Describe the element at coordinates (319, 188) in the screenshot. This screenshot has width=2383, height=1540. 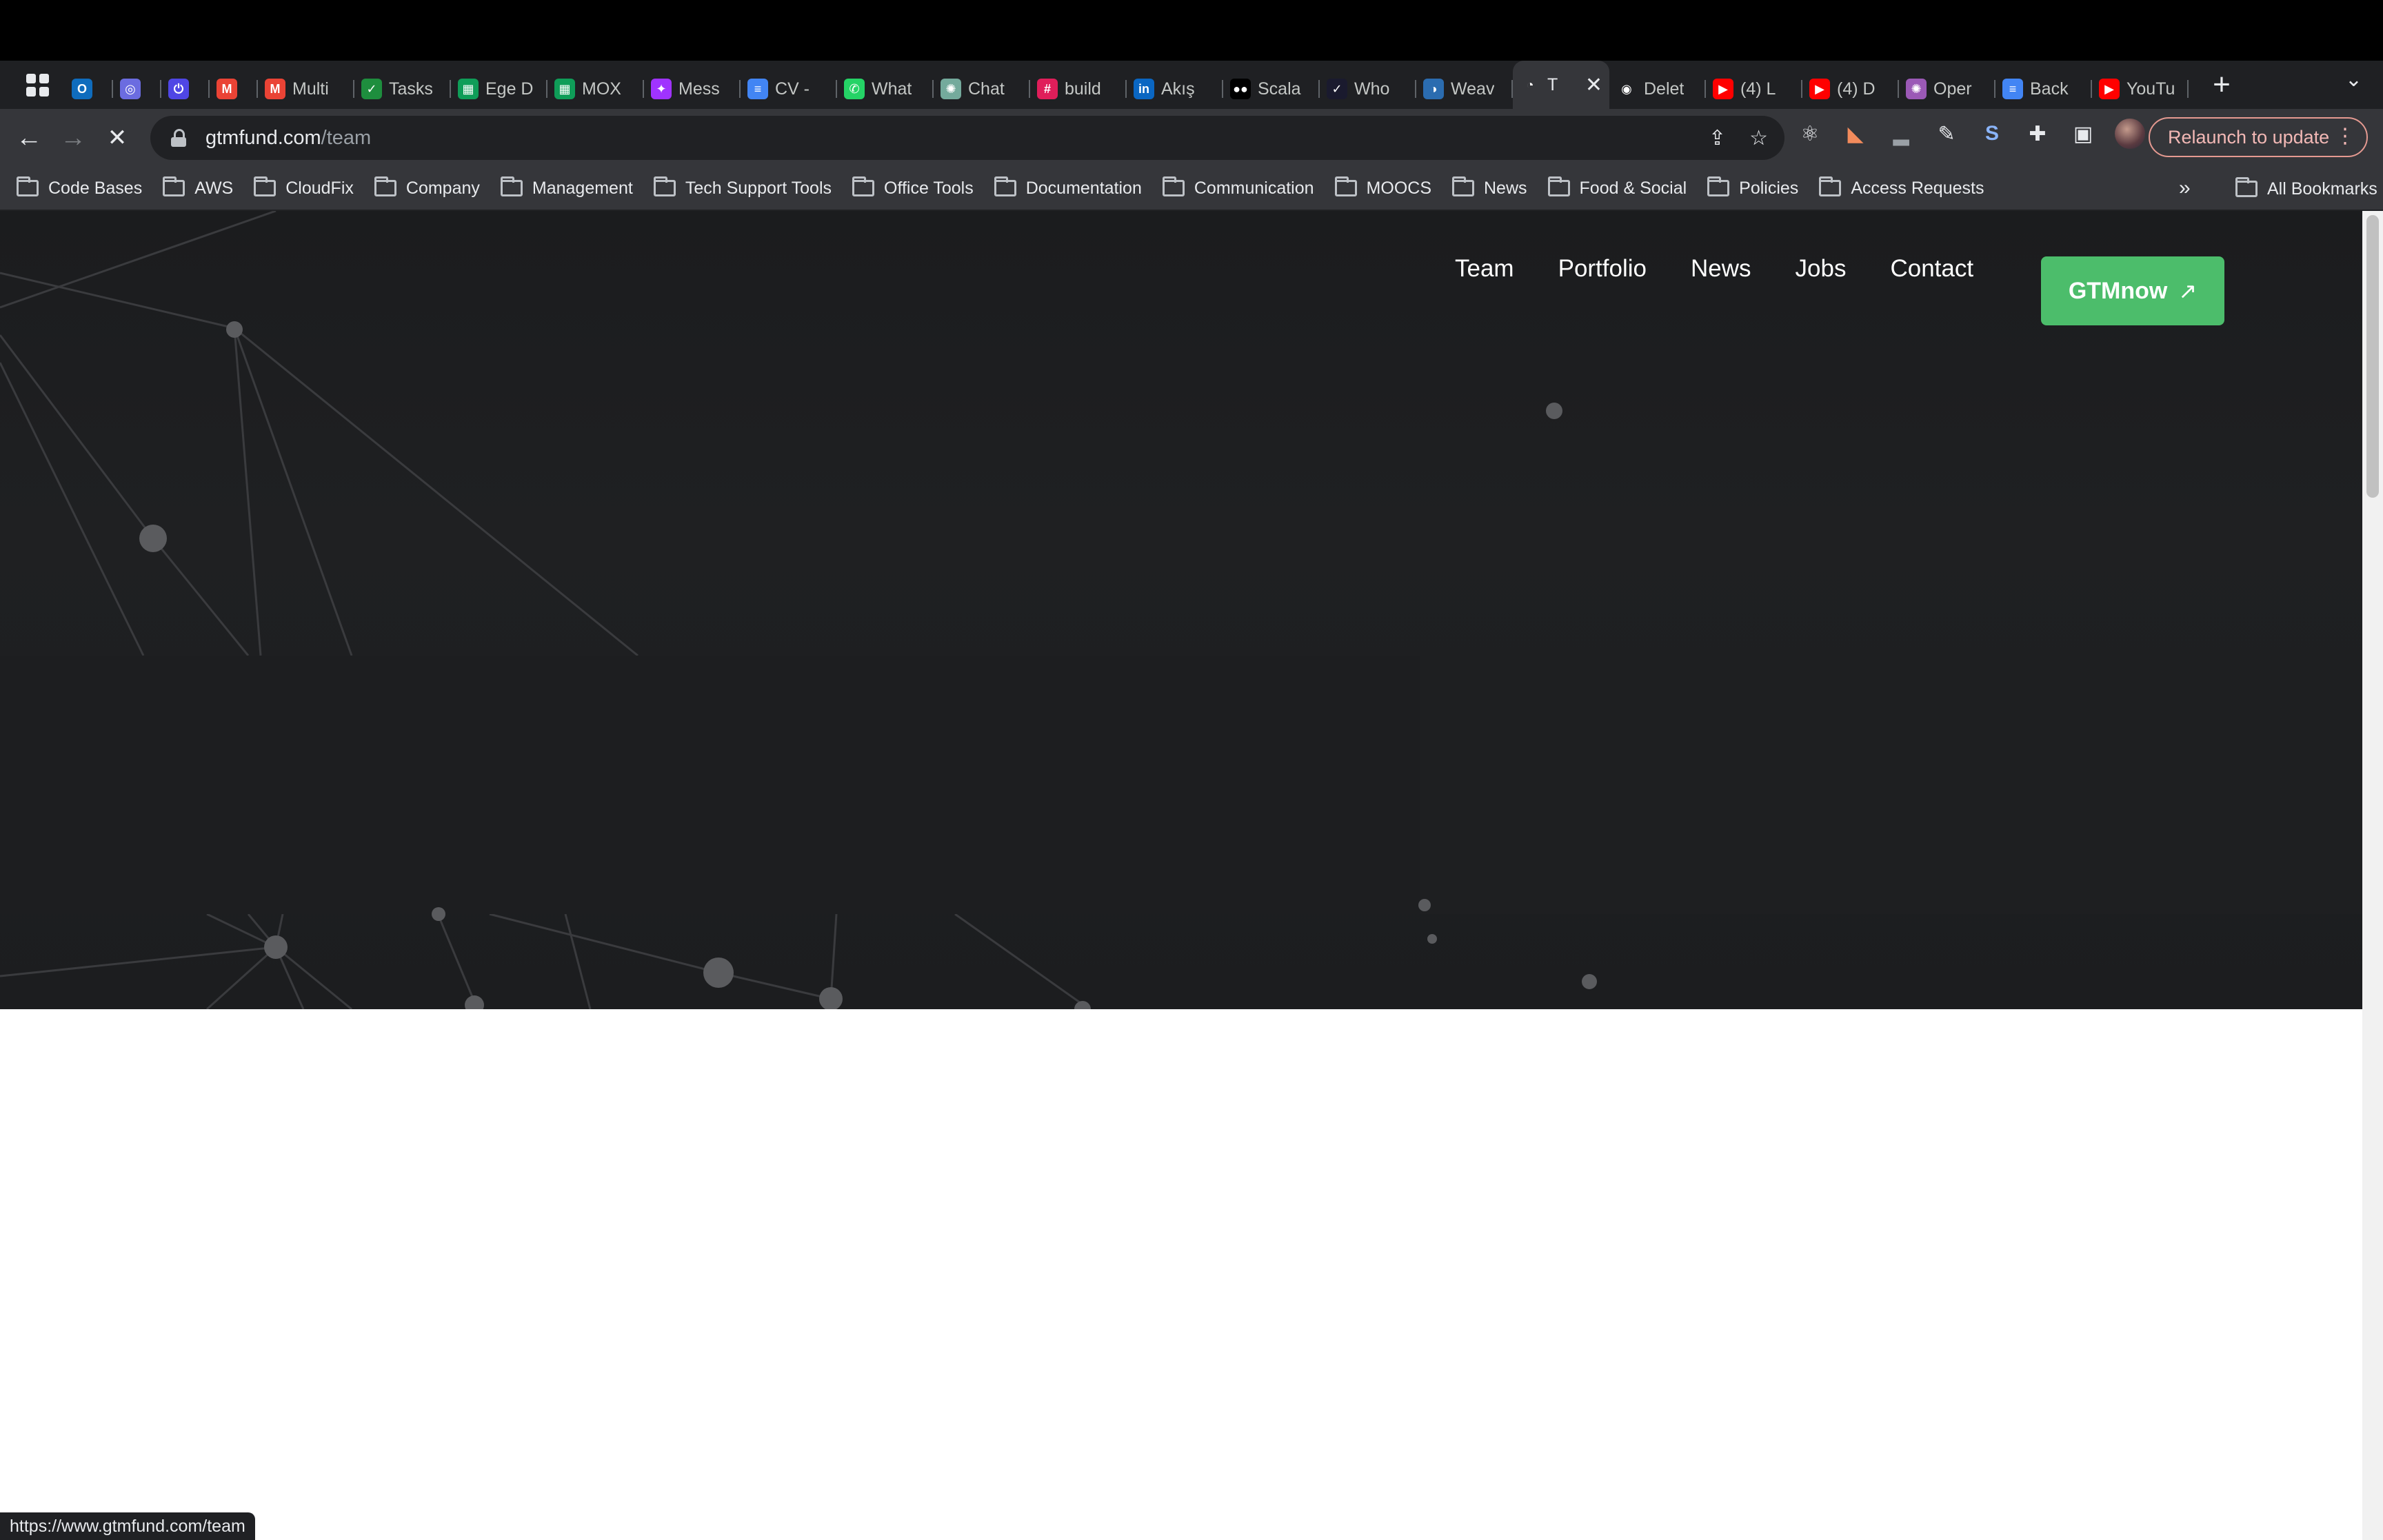
I see `bookmark-label: CloudFix` at that location.